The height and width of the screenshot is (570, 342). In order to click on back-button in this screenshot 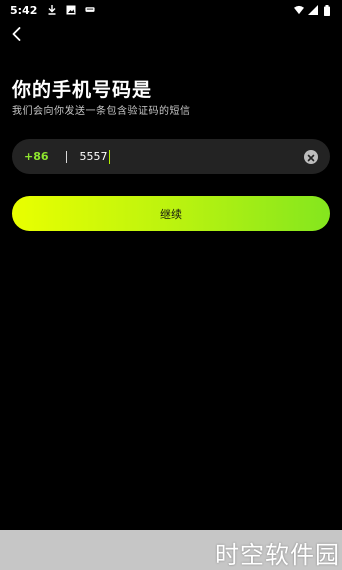, I will do `click(17, 35)`.